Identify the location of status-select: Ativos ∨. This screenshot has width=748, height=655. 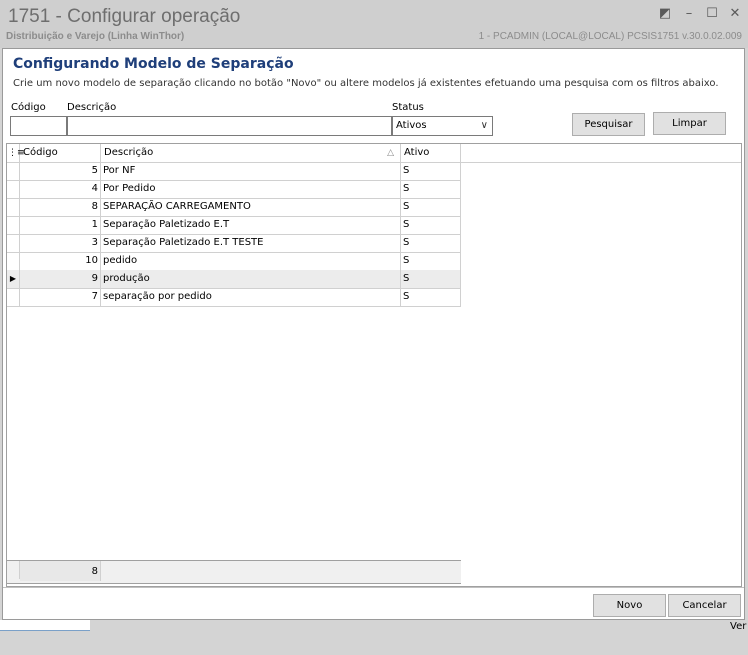
(442, 126).